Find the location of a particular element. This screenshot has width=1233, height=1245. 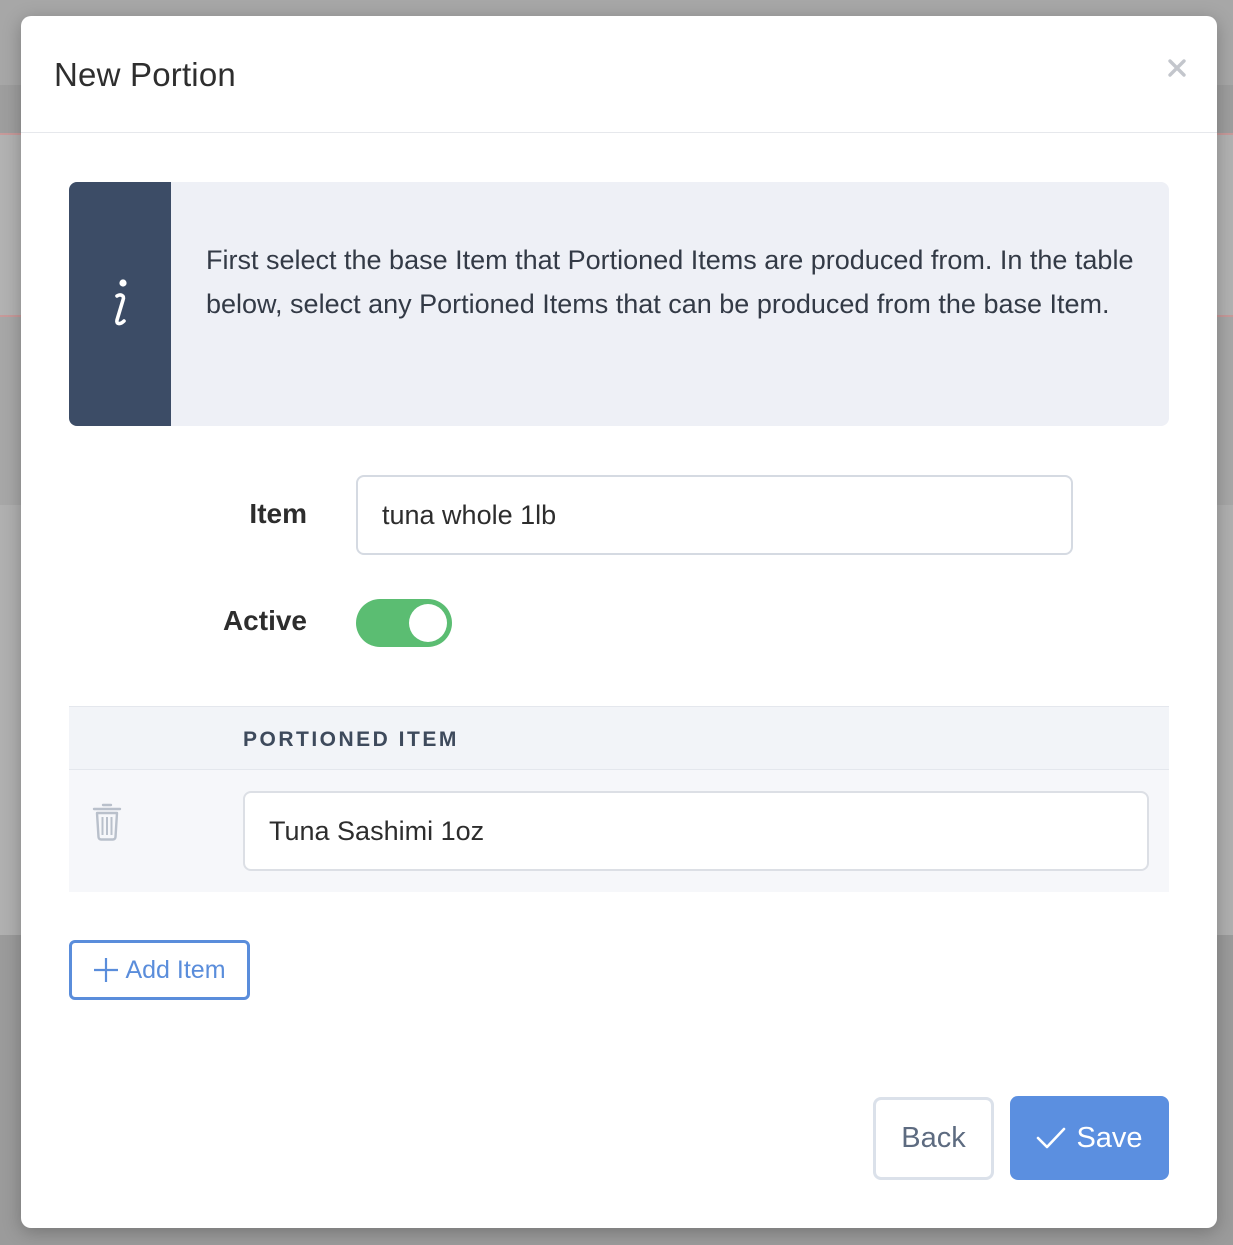

info-callout-sidebar is located at coordinates (120, 304).